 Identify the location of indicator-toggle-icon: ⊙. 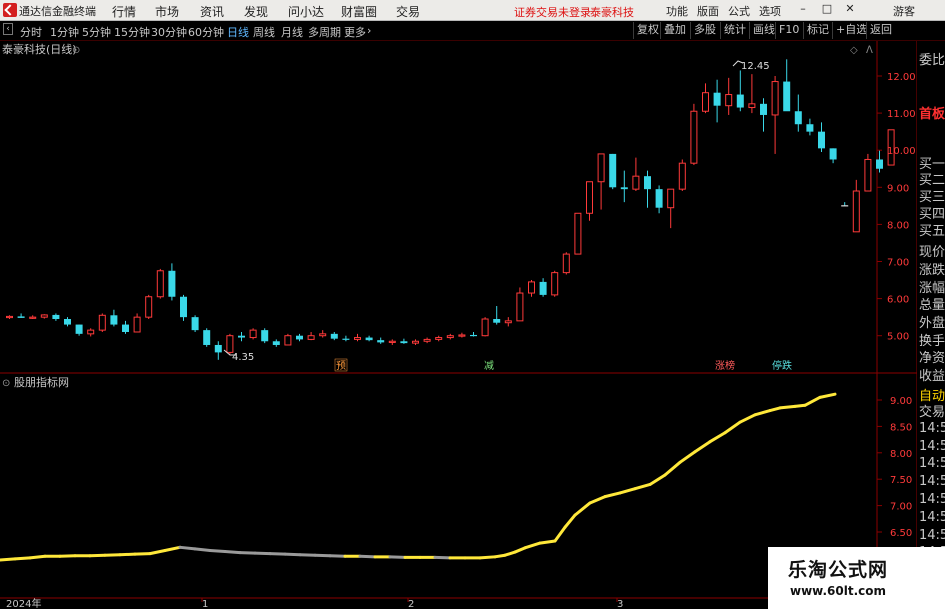
(6, 383).